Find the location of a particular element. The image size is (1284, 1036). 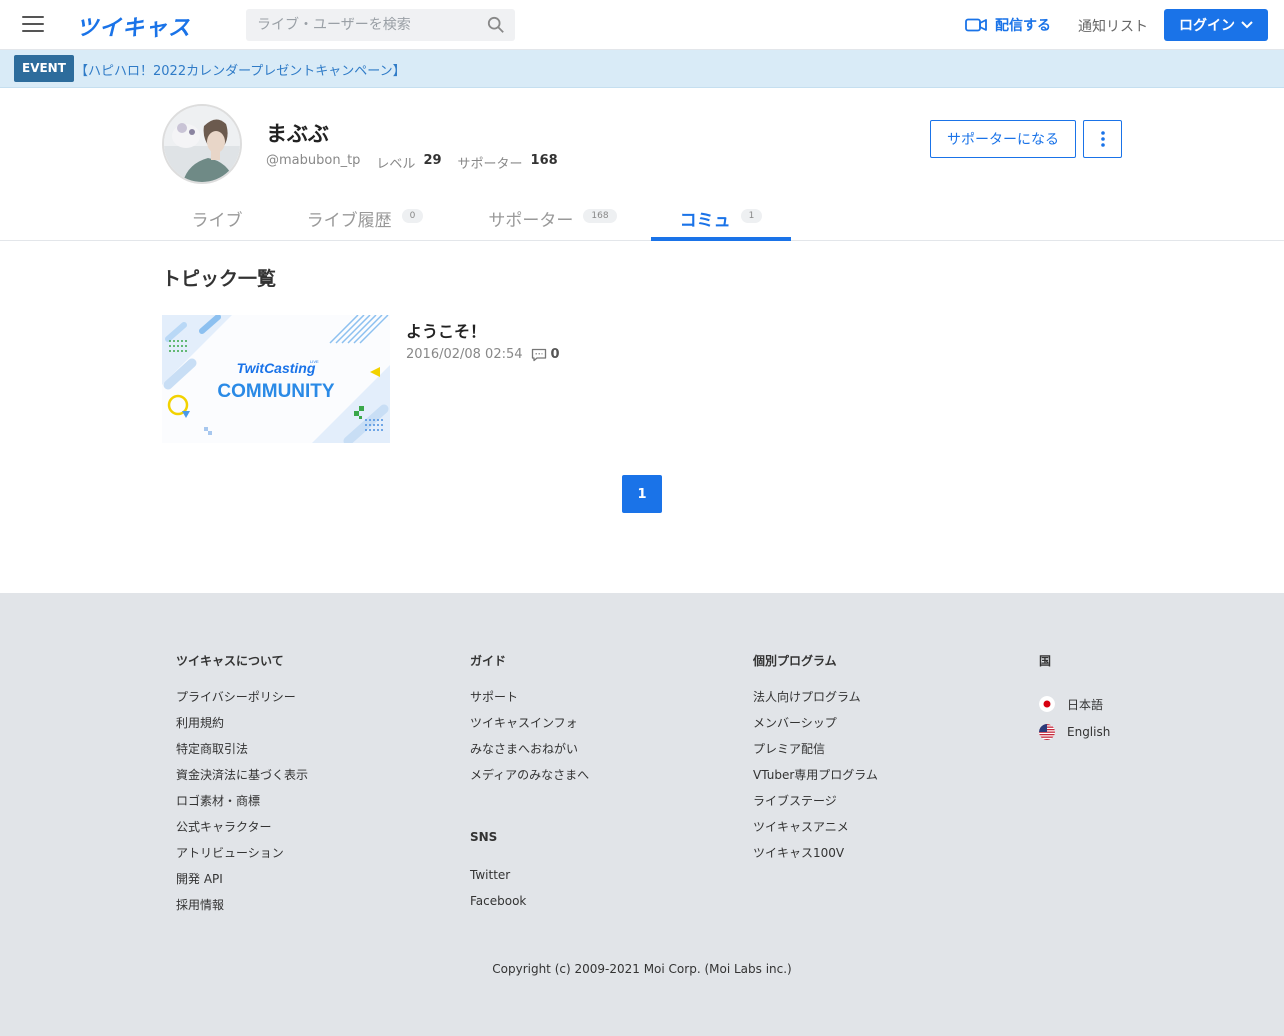

level-value: 29 is located at coordinates (432, 160).